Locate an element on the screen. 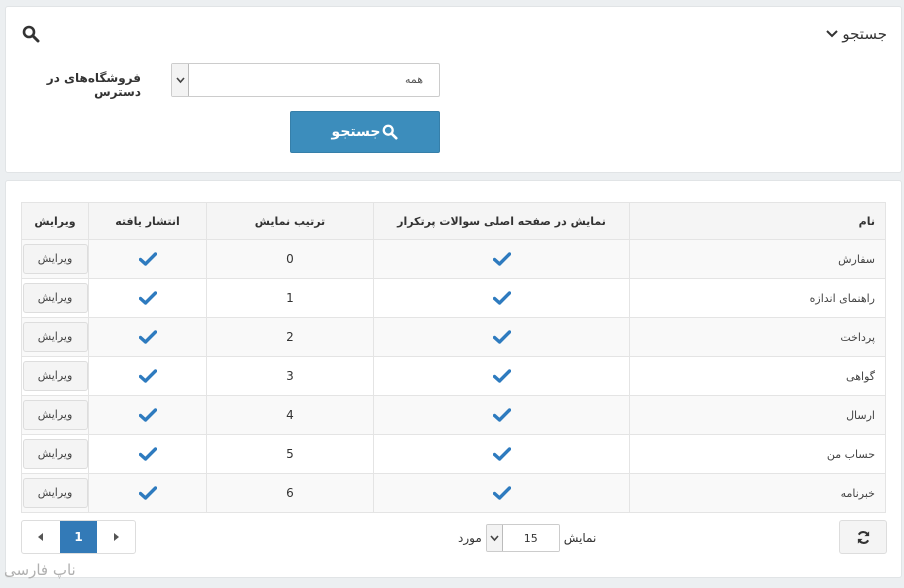  row-display-order: 0 is located at coordinates (290, 259).